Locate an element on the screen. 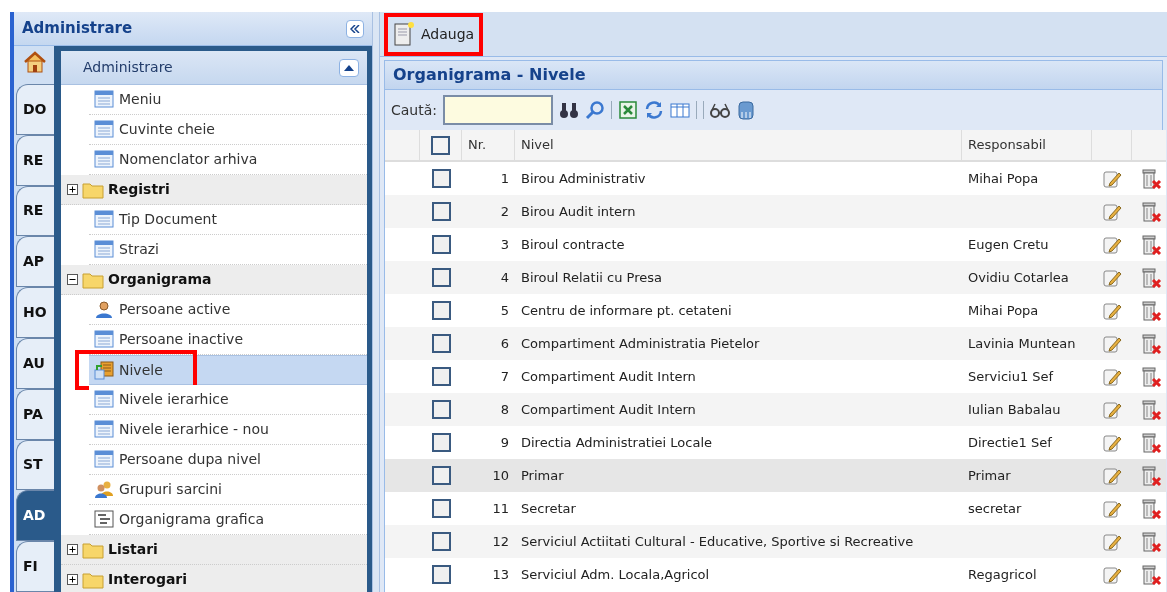  folder-label: Interogari is located at coordinates (148, 579).